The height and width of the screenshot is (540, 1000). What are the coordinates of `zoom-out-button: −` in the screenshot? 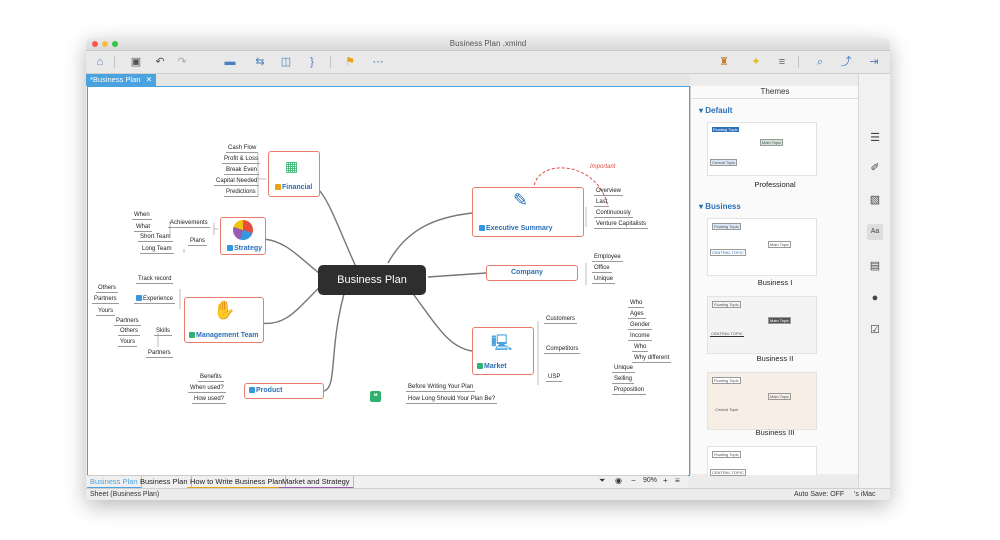 It's located at (633, 480).